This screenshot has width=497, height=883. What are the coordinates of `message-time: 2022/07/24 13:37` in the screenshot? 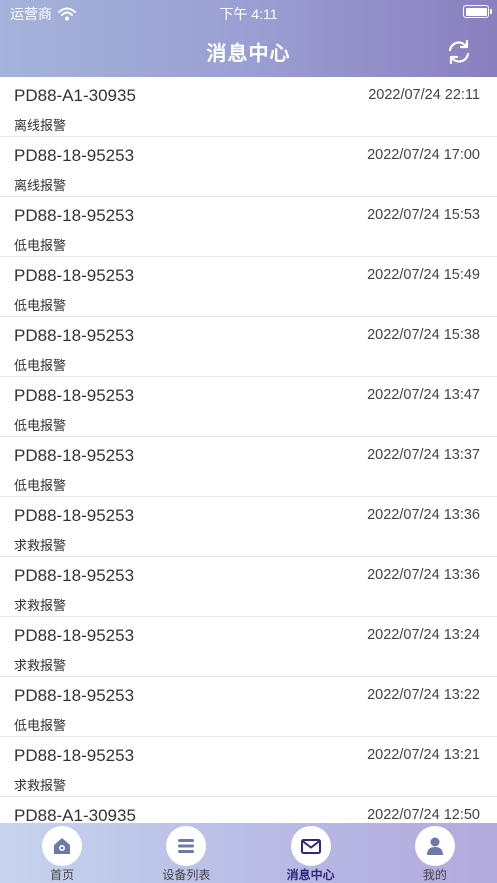 It's located at (423, 455).